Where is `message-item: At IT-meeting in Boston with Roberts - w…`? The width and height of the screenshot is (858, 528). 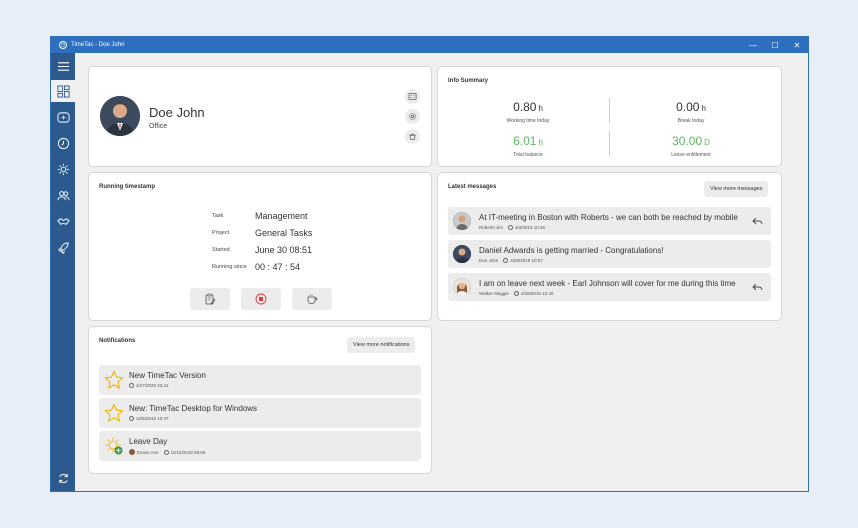
message-item: At IT-meeting in Boston with Roberts - w… is located at coordinates (609, 221).